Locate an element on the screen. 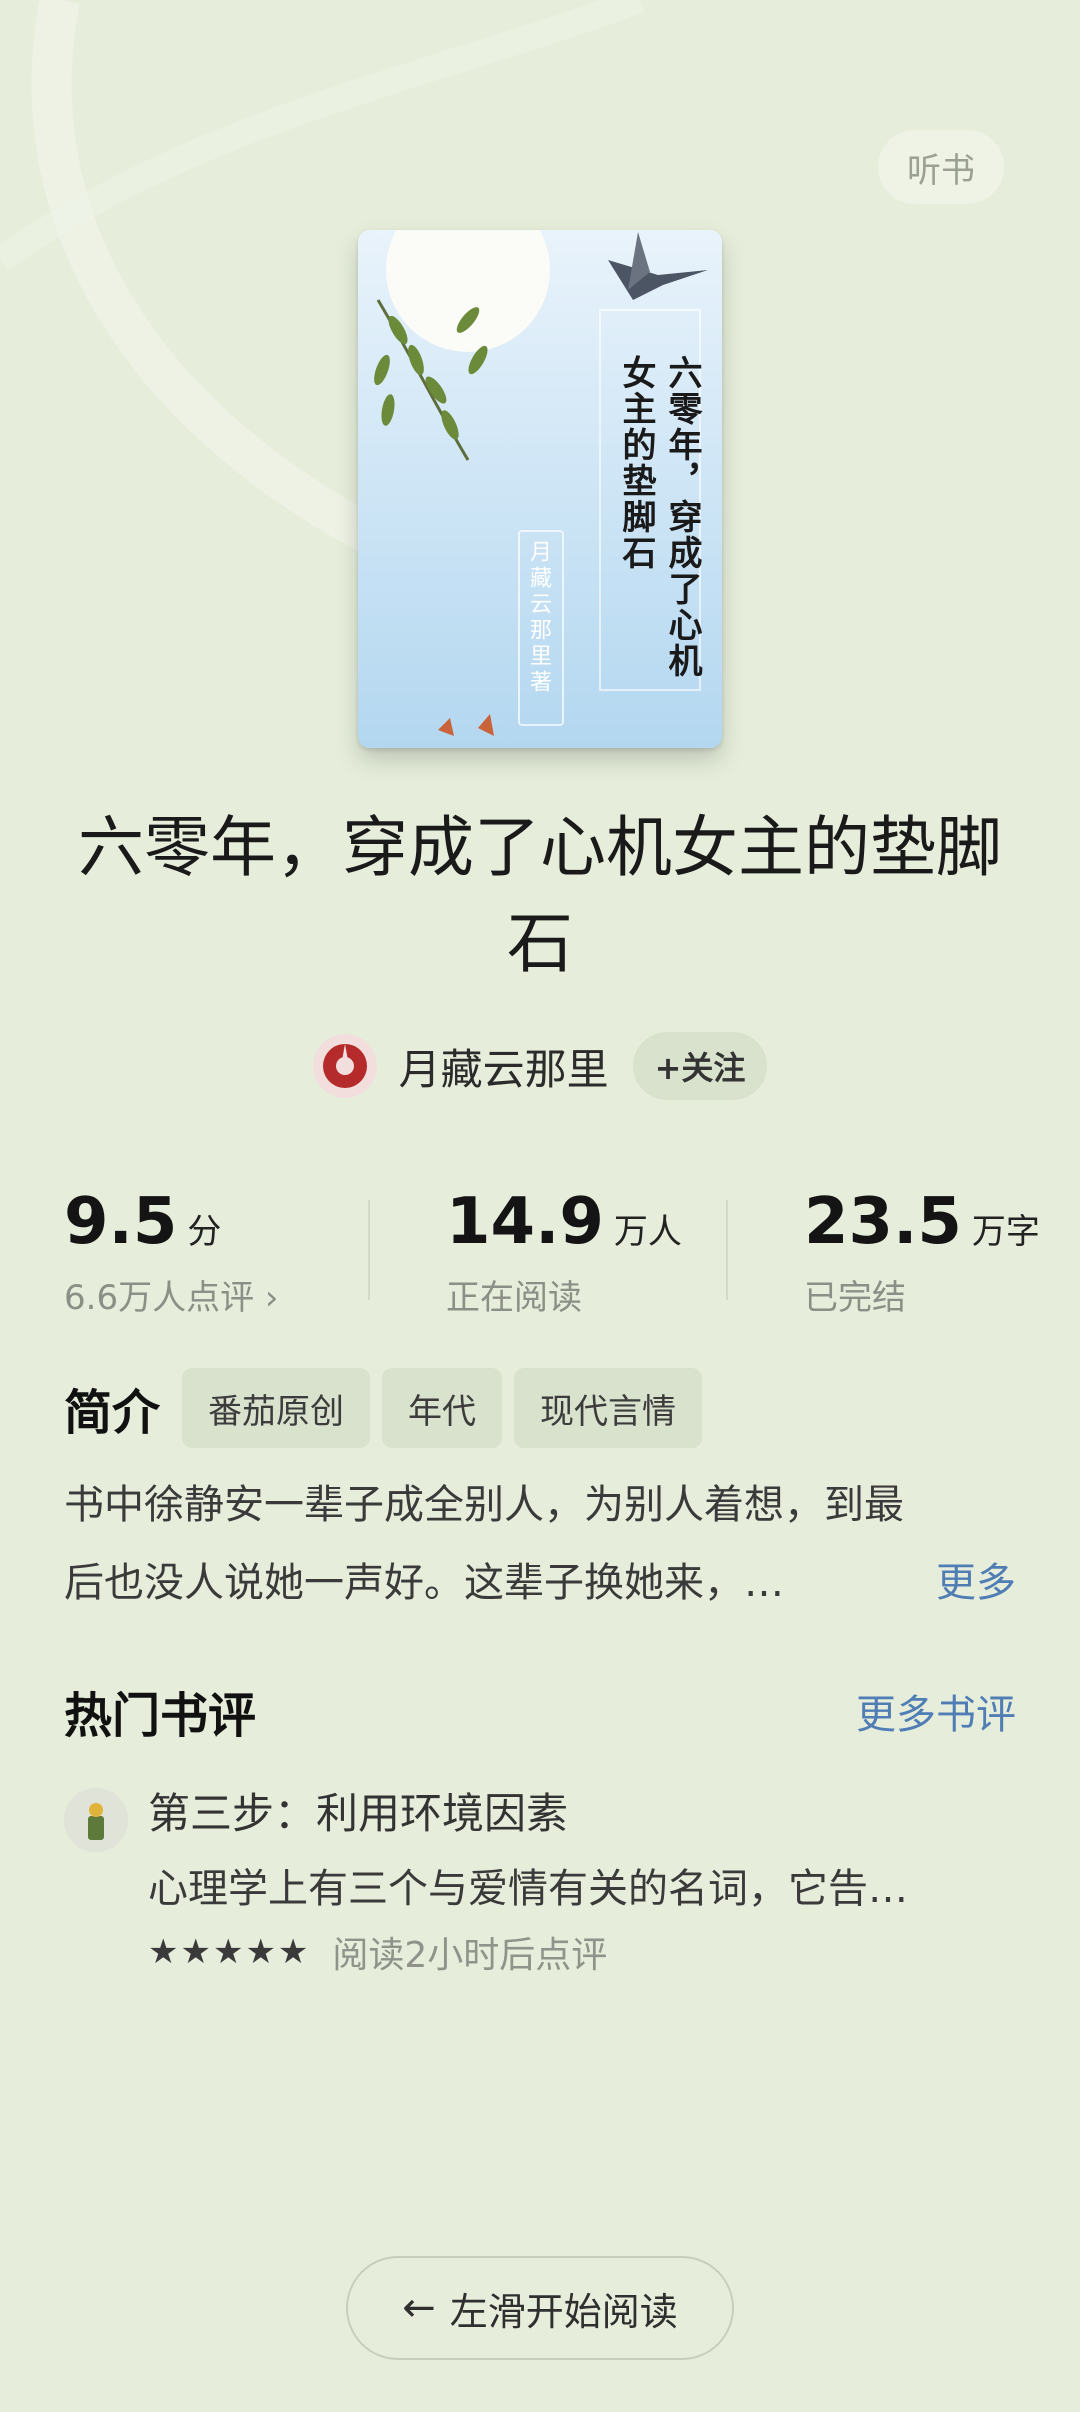 Image resolution: width=1080 pixels, height=2412 pixels. review-meta: ★★★★★ 阅读2小时后点评 is located at coordinates (377, 1952).